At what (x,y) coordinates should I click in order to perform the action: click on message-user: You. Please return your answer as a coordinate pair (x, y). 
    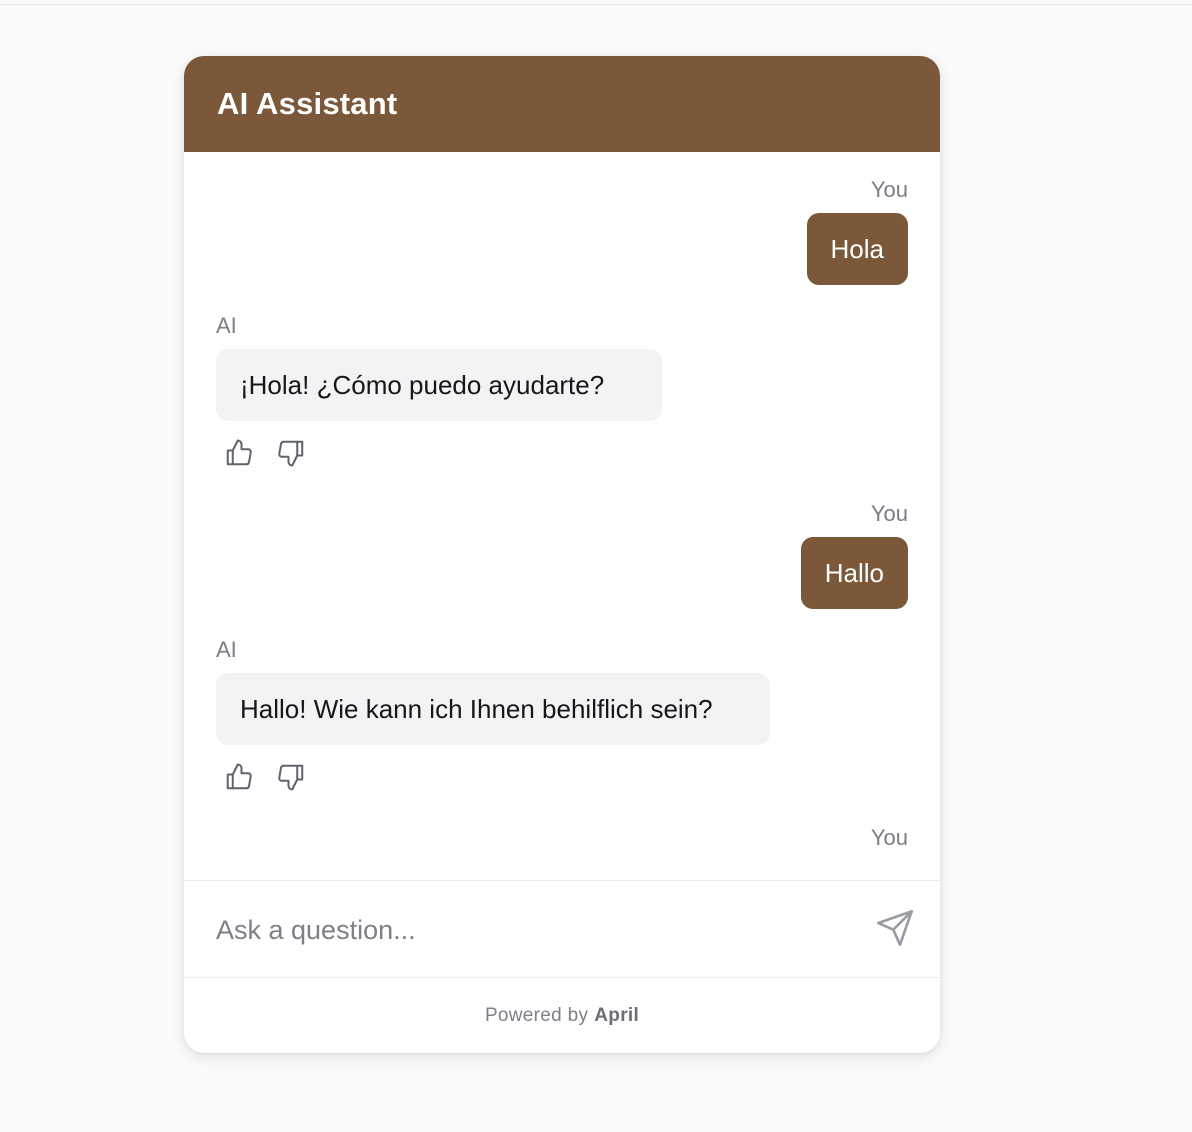
    Looking at the image, I should click on (889, 842).